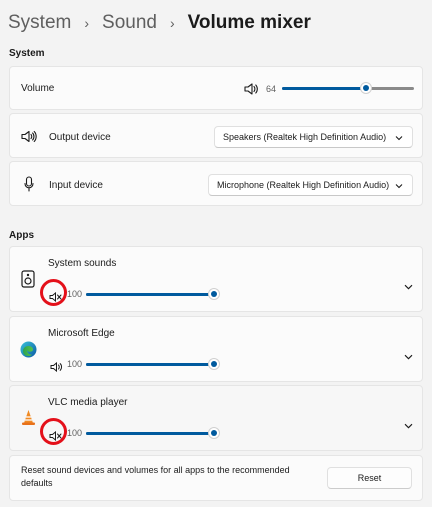 This screenshot has height=507, width=432. What do you see at coordinates (28, 281) in the screenshot?
I see `speaker-device-icon` at bounding box center [28, 281].